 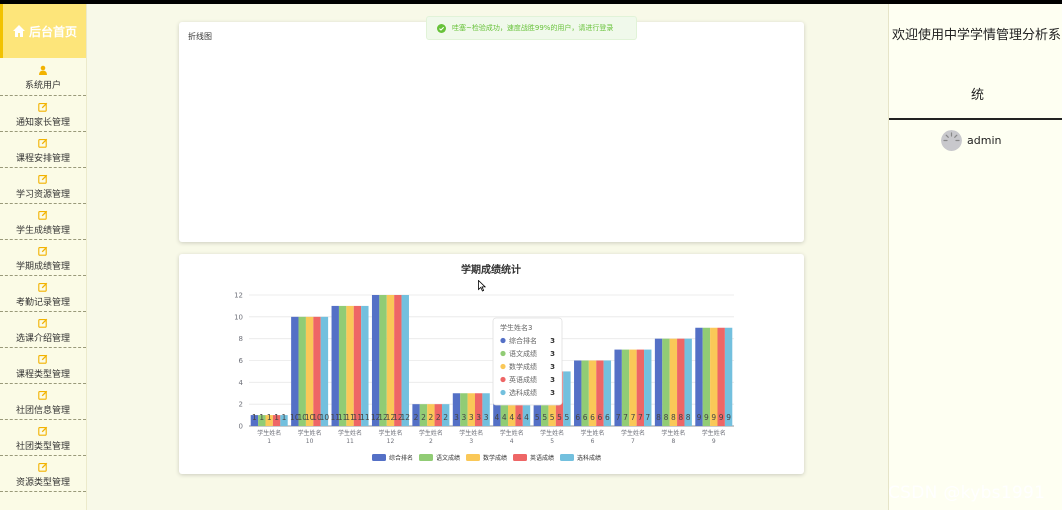 What do you see at coordinates (585, 417) in the screenshot?
I see `bar-value-label: 6` at bounding box center [585, 417].